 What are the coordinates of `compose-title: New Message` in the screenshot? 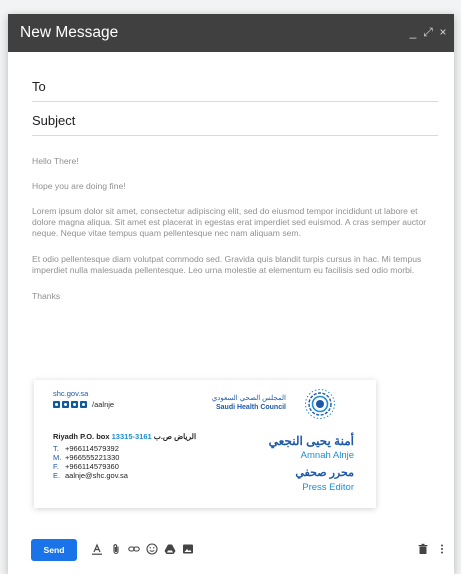 It's located at (69, 32).